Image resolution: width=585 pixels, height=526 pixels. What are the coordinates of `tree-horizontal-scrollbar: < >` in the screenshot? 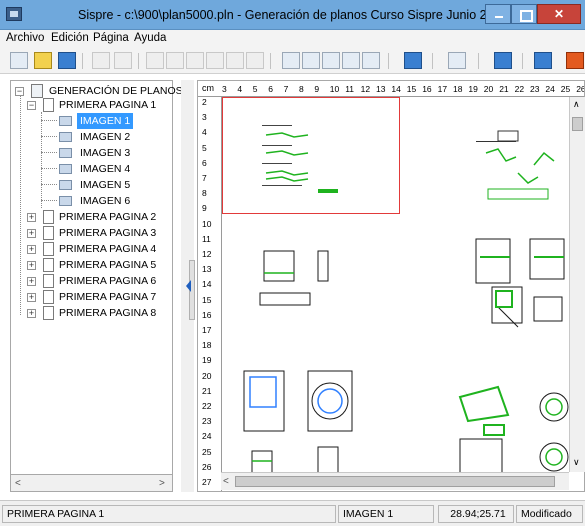 It's located at (91, 483).